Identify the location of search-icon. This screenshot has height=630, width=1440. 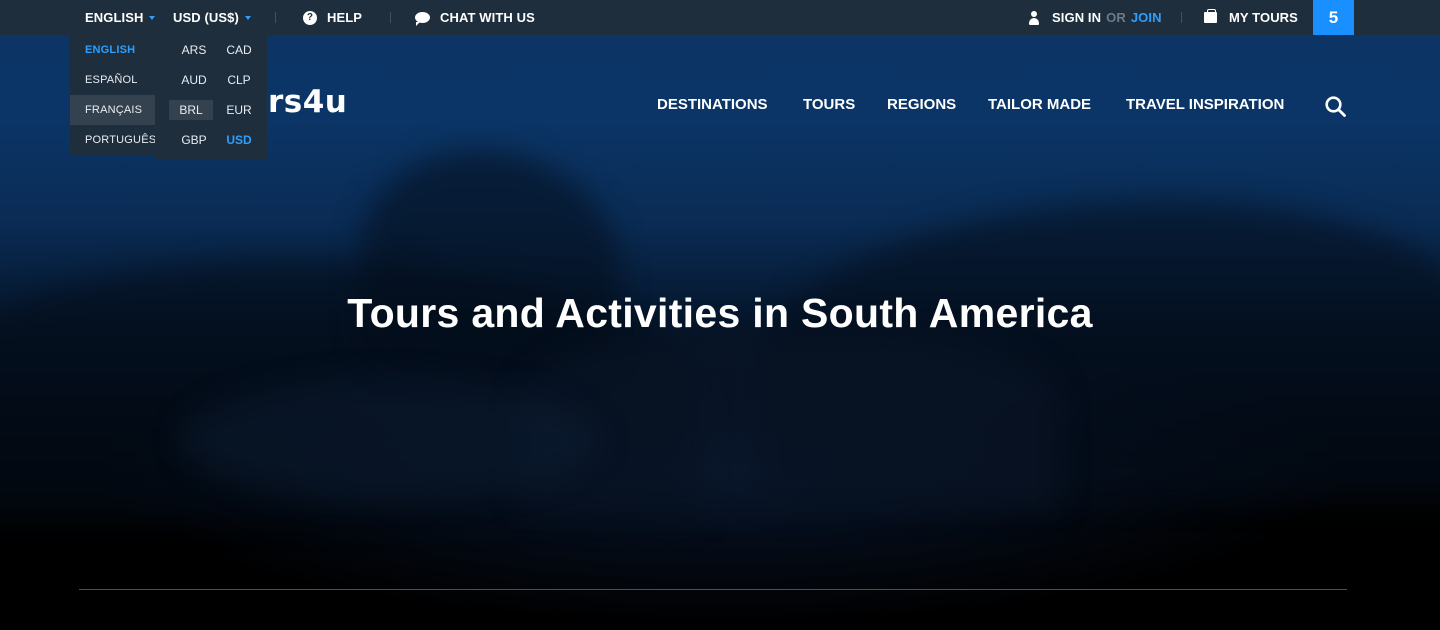
(1335, 106).